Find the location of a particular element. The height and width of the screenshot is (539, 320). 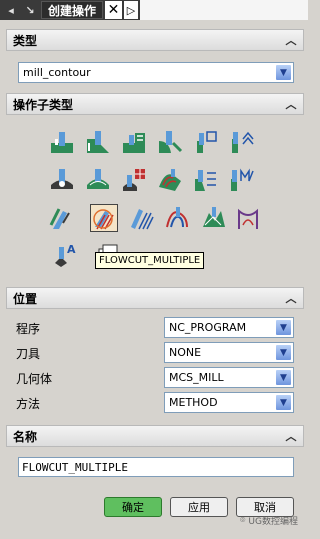

section-title-subtype: 操作子类型 is located at coordinates (43, 104).